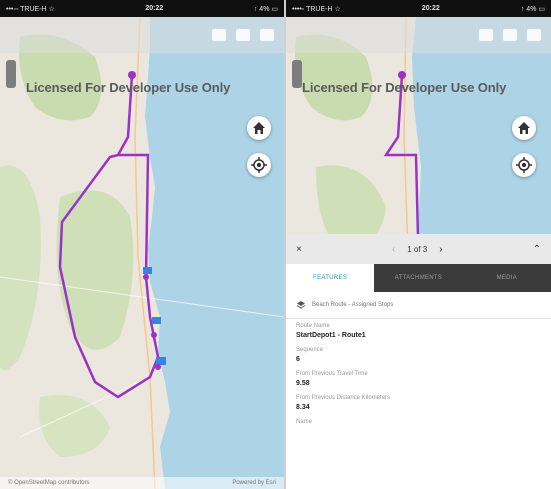  I want to click on tab-features: FEATURES, so click(330, 278).